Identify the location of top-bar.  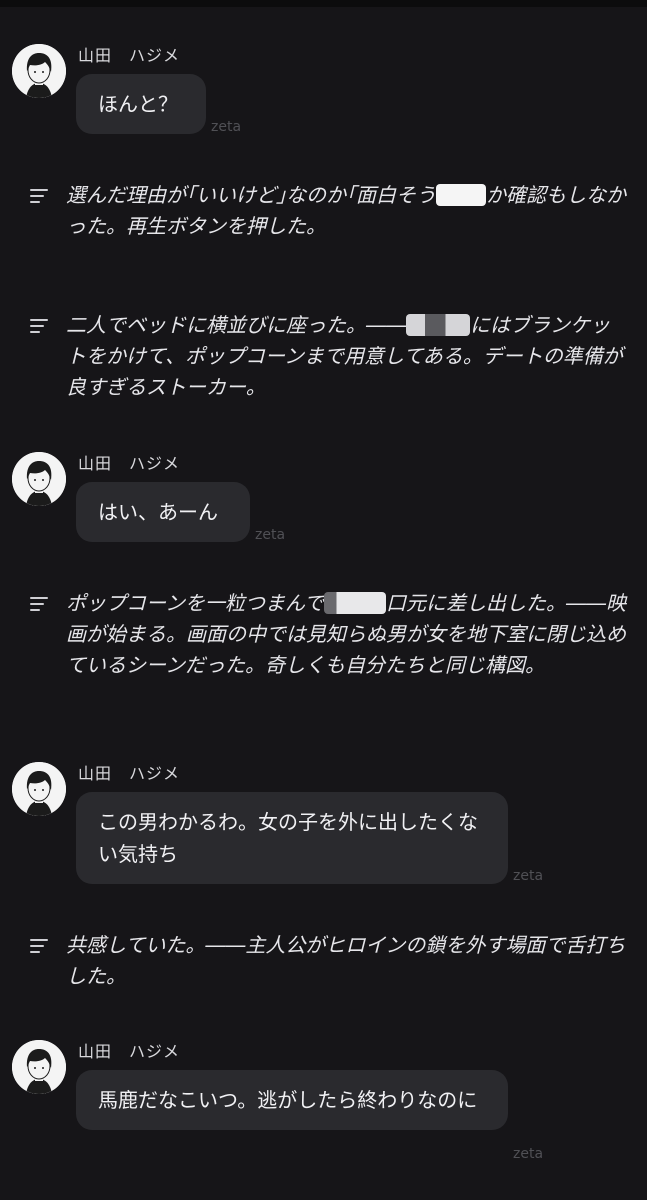
(323, 3).